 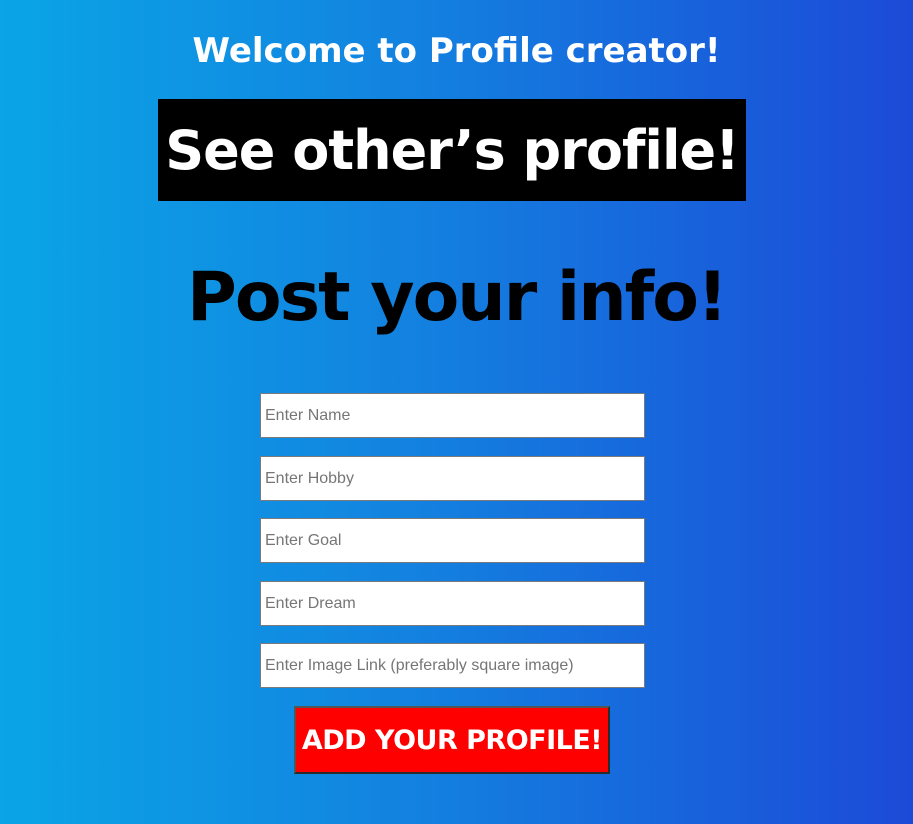 What do you see at coordinates (452, 478) in the screenshot?
I see `hobby-input` at bounding box center [452, 478].